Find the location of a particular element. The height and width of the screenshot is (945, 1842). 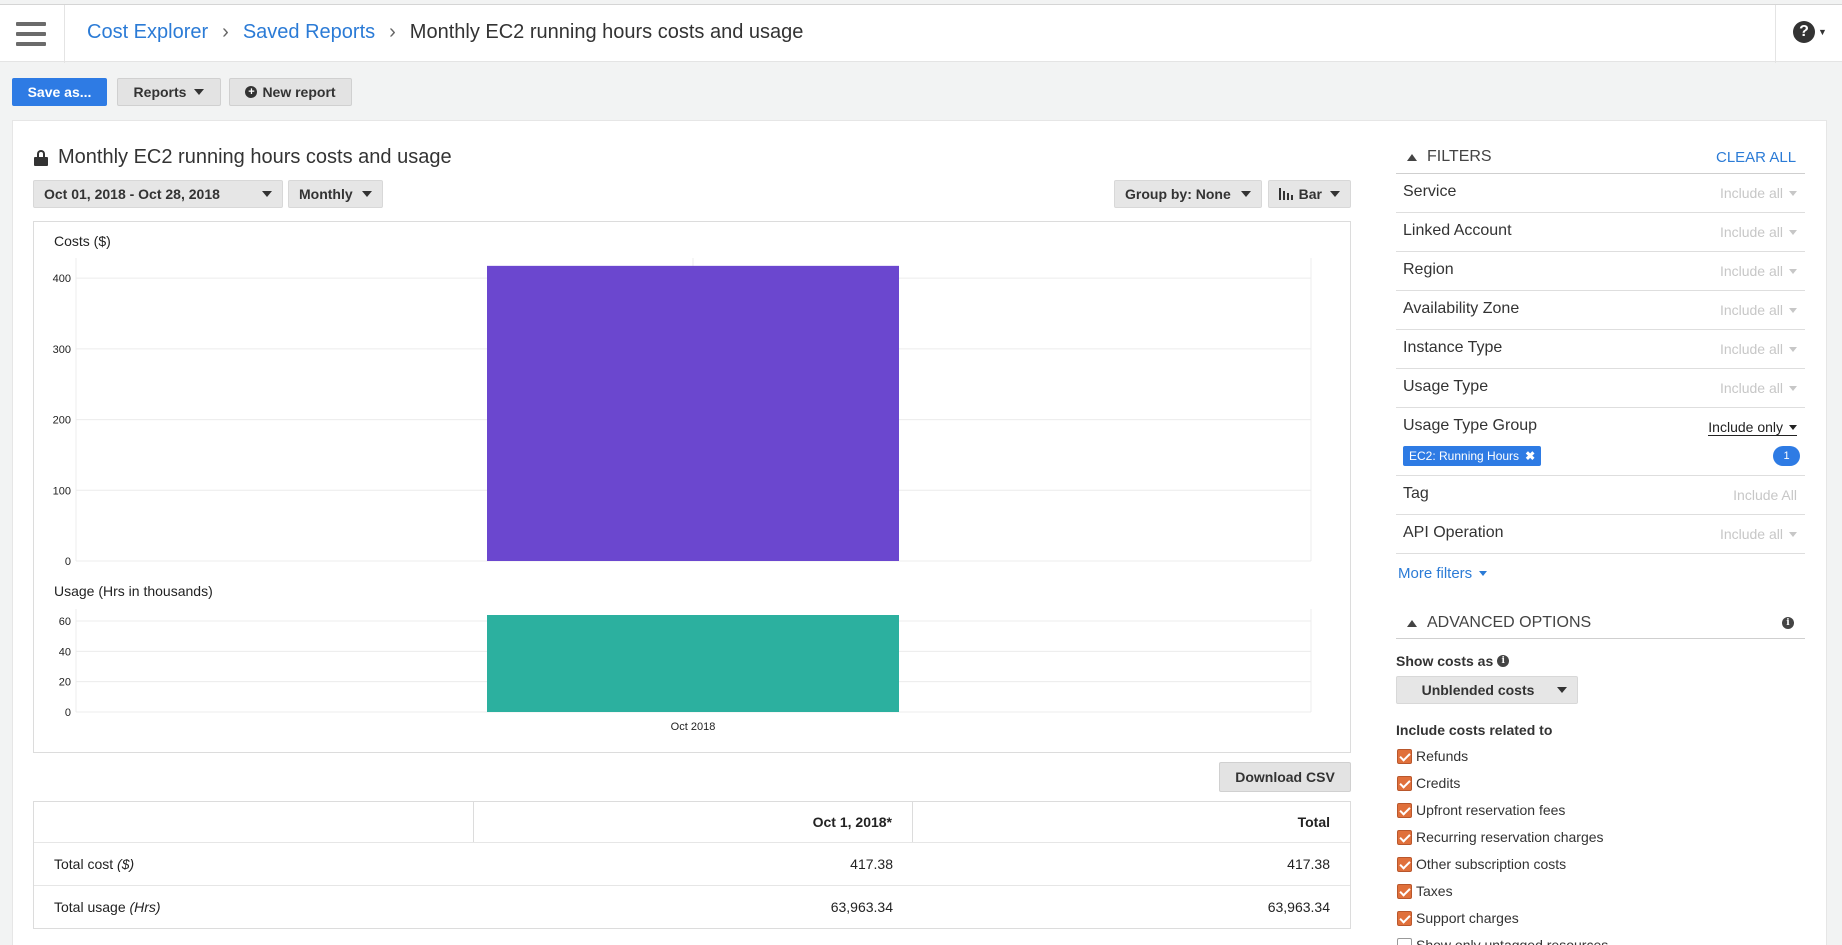

new-report-label: New report is located at coordinates (299, 92).